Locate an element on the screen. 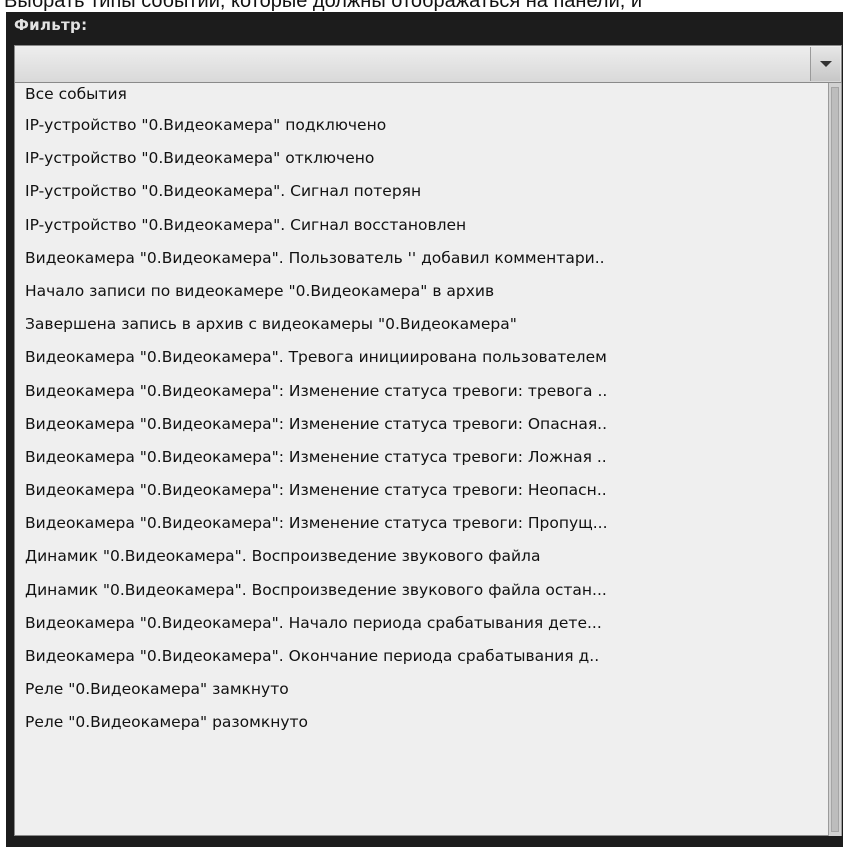  list-item: IP-устройство "0.Видеокамера" отключено is located at coordinates (420, 158).